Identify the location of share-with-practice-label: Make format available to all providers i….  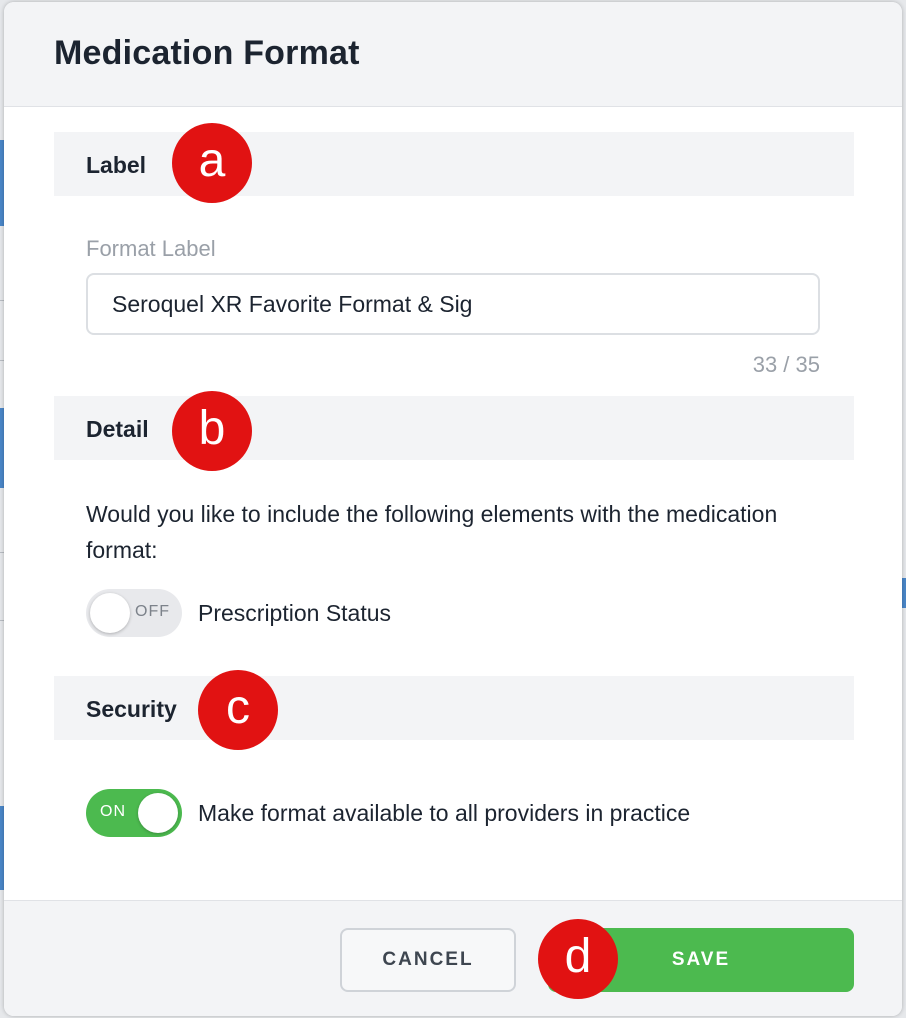
(444, 813).